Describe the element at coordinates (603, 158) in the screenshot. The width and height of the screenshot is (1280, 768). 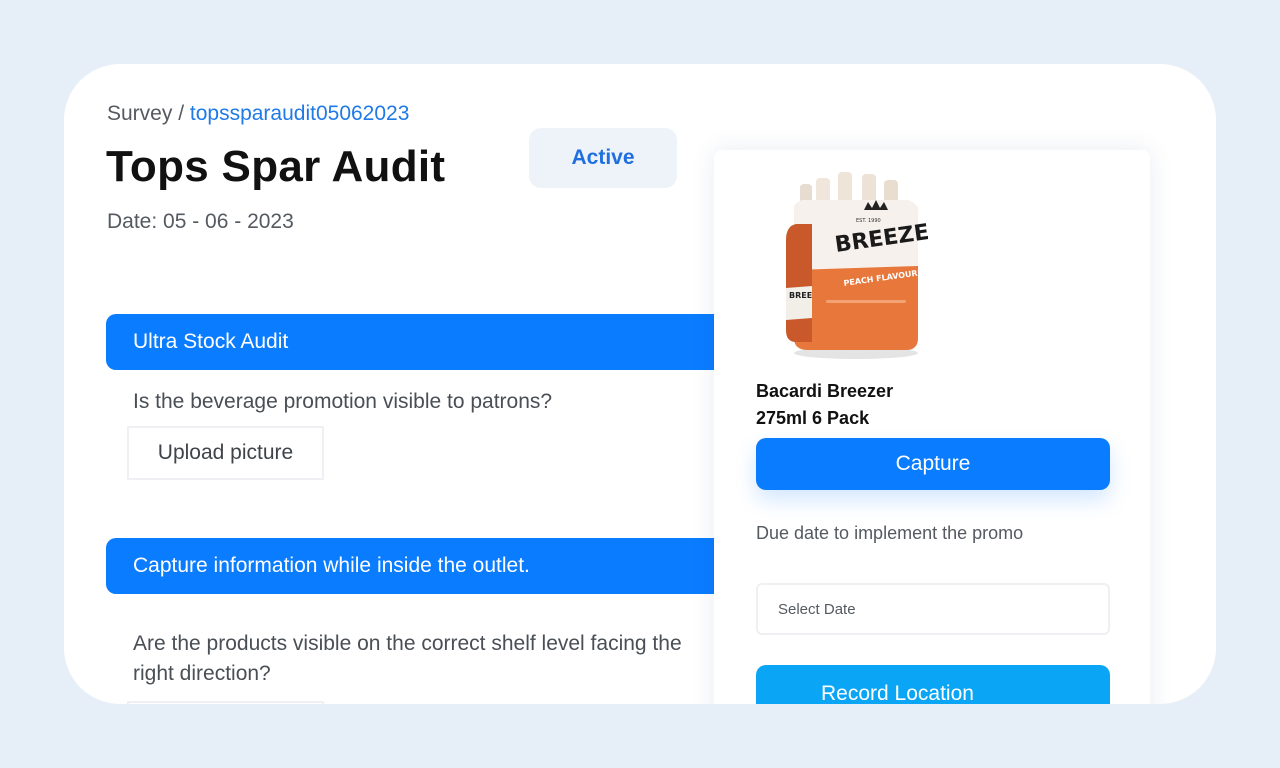
I see `status-badge: Active` at that location.